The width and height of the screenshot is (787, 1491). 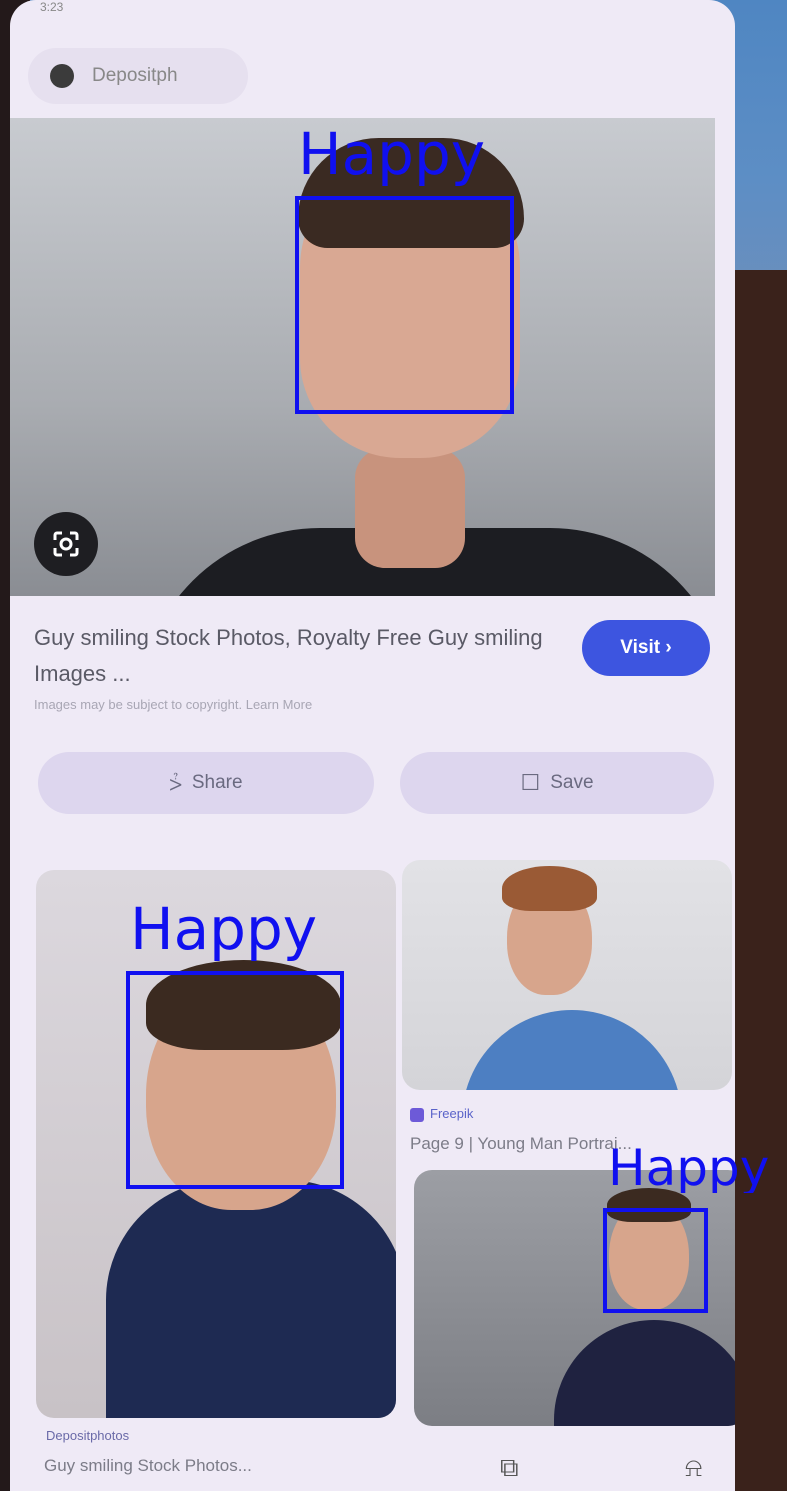 What do you see at coordinates (693, 1468) in the screenshot?
I see `notifications-icon: ⍾` at bounding box center [693, 1468].